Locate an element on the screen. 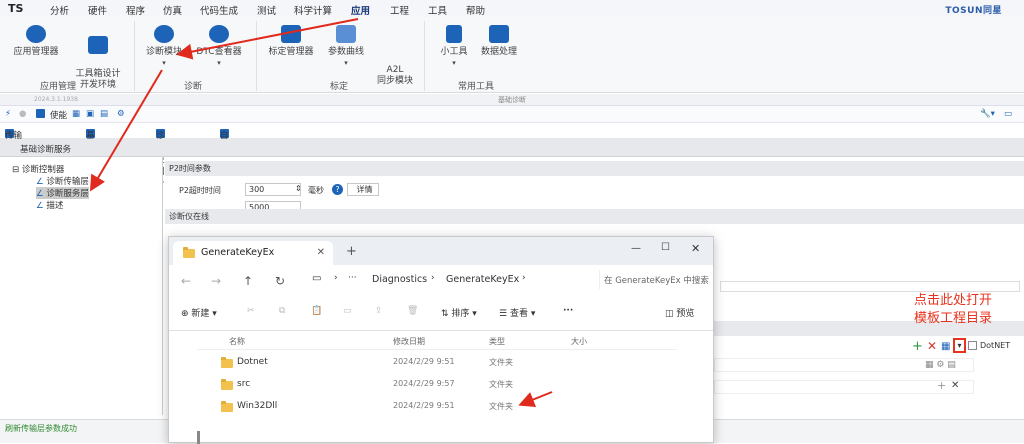 This screenshot has width=1024, height=444. pin-icon: ▭ is located at coordinates (1008, 114).